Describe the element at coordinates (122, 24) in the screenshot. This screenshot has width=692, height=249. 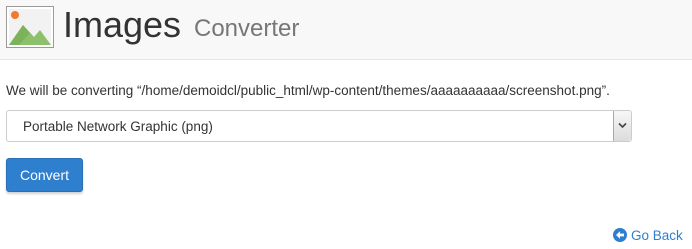
I see `page-title: Images` at that location.